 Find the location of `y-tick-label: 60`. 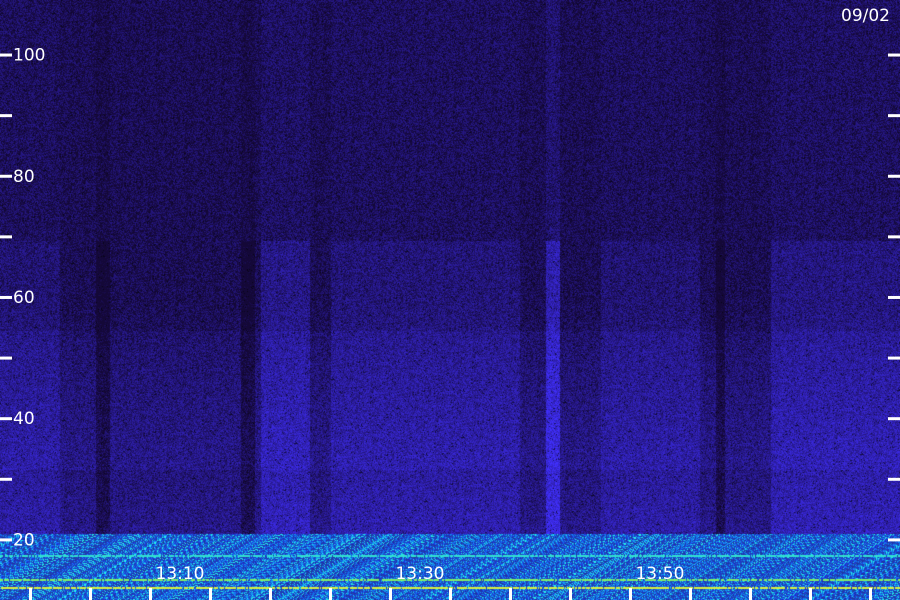

y-tick-label: 60 is located at coordinates (24, 298).